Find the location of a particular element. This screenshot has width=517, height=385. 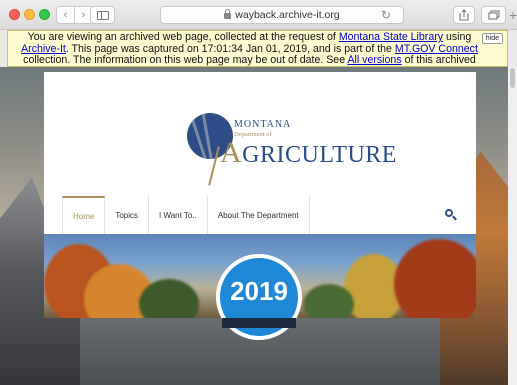

search-button is located at coordinates (451, 215).